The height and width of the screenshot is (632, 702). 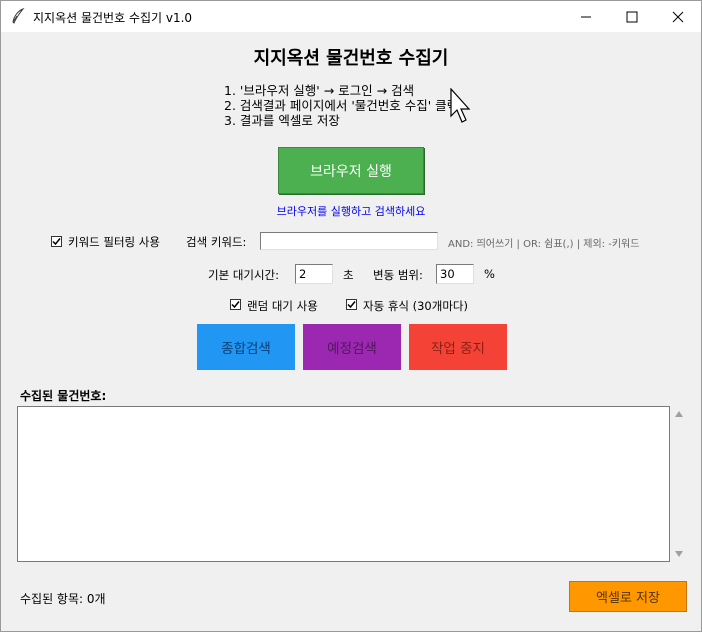 What do you see at coordinates (460, 105) in the screenshot?
I see `mouse-cursor-icon` at bounding box center [460, 105].